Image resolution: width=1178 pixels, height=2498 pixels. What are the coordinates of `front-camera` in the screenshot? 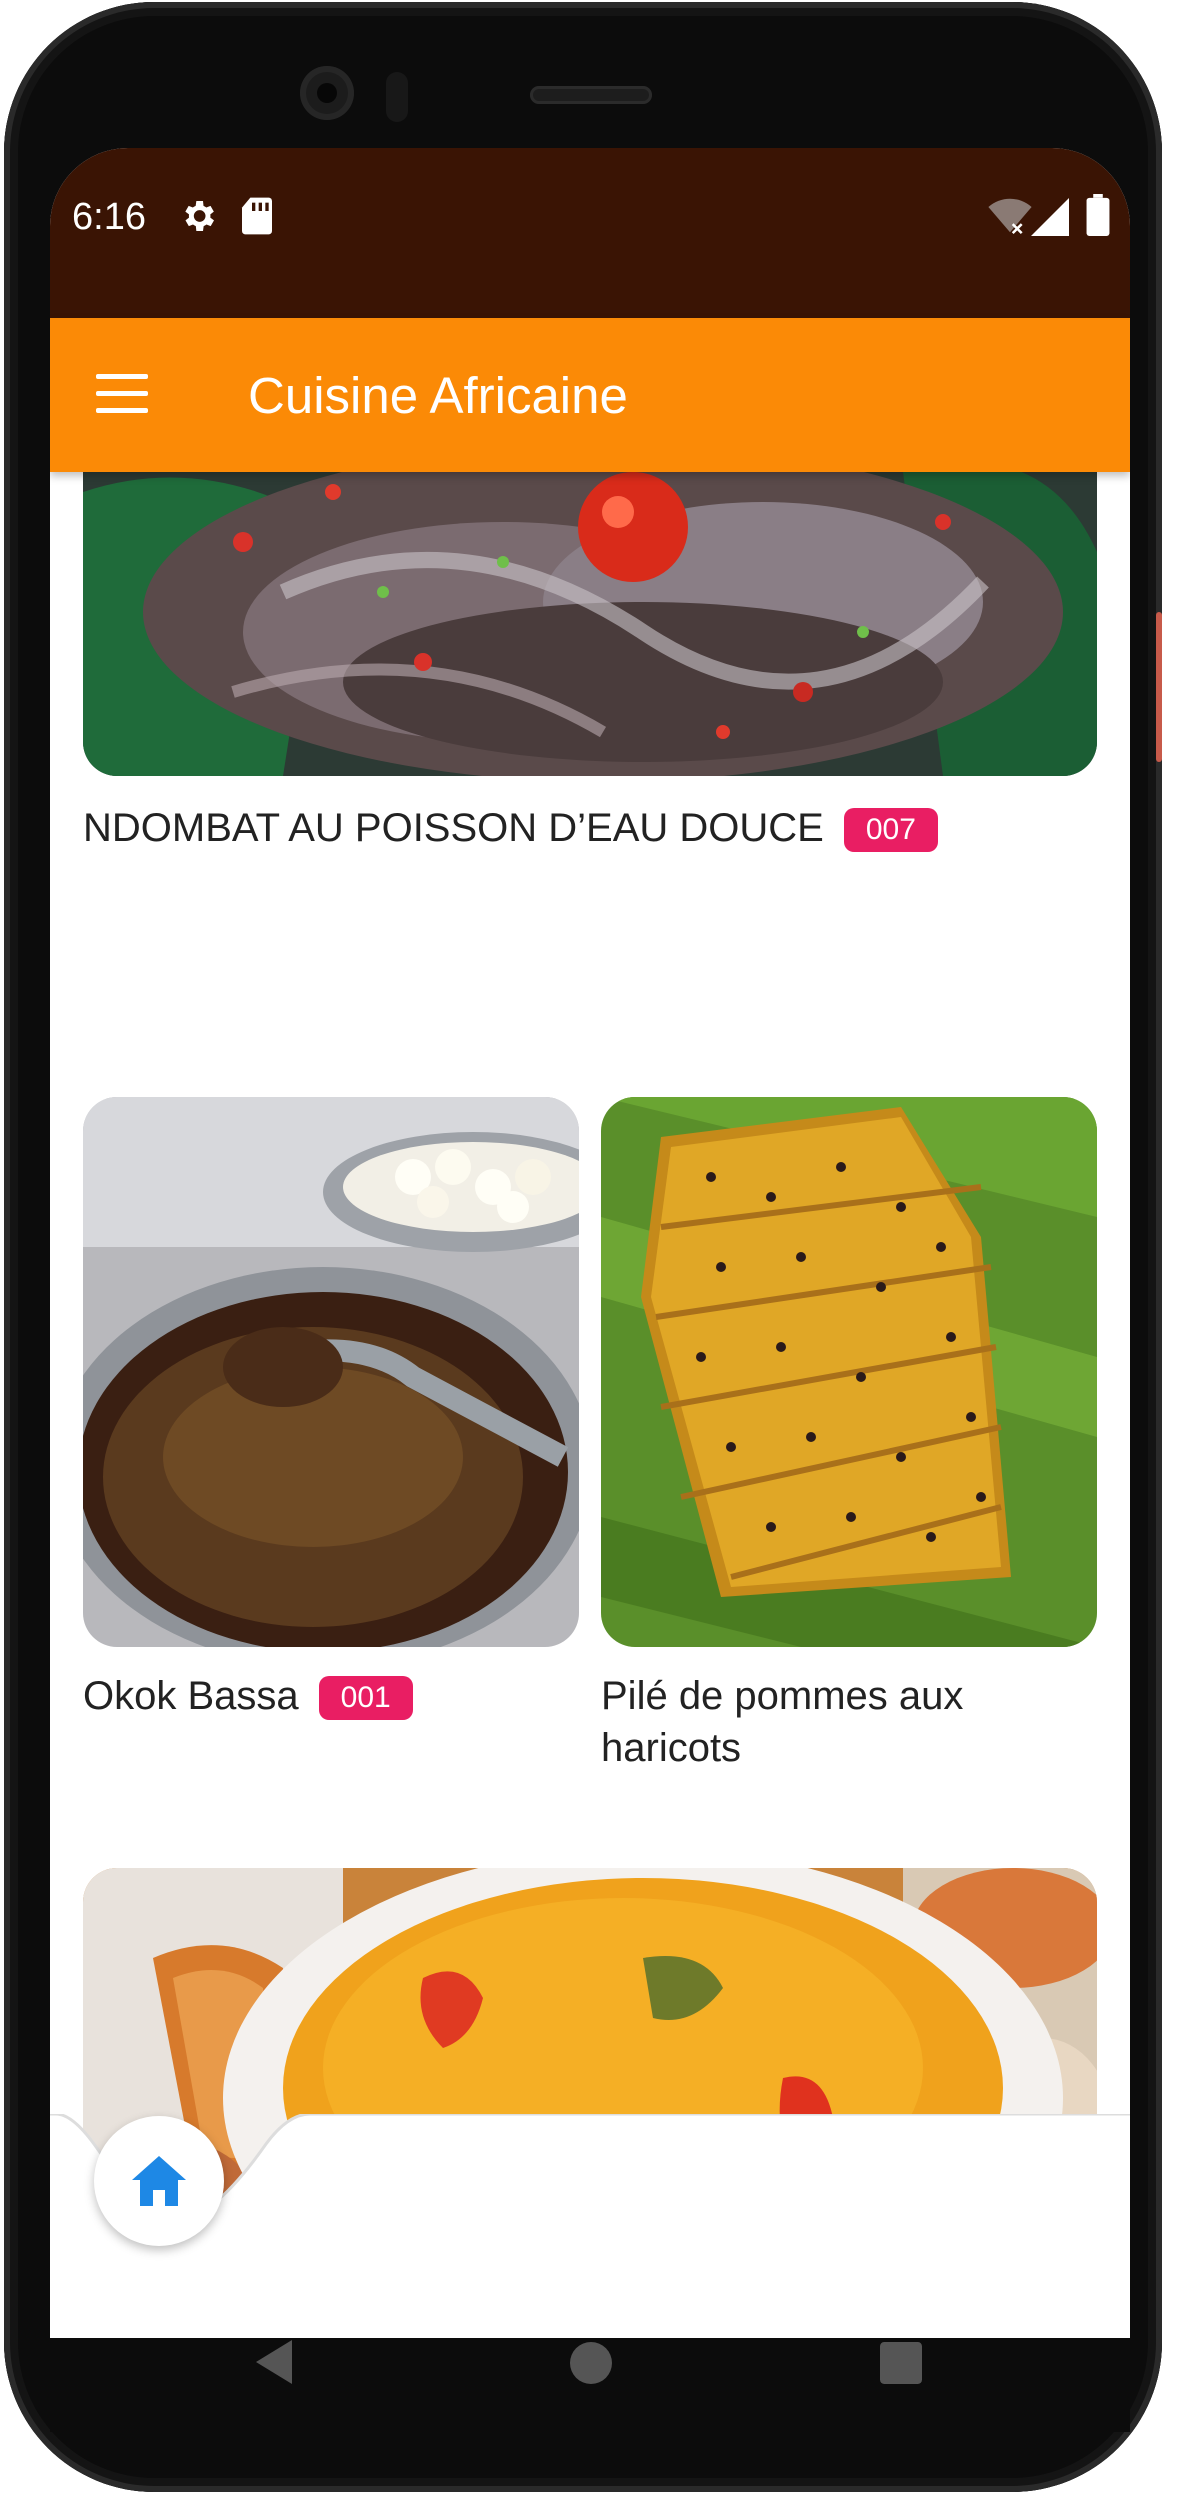 It's located at (327, 93).